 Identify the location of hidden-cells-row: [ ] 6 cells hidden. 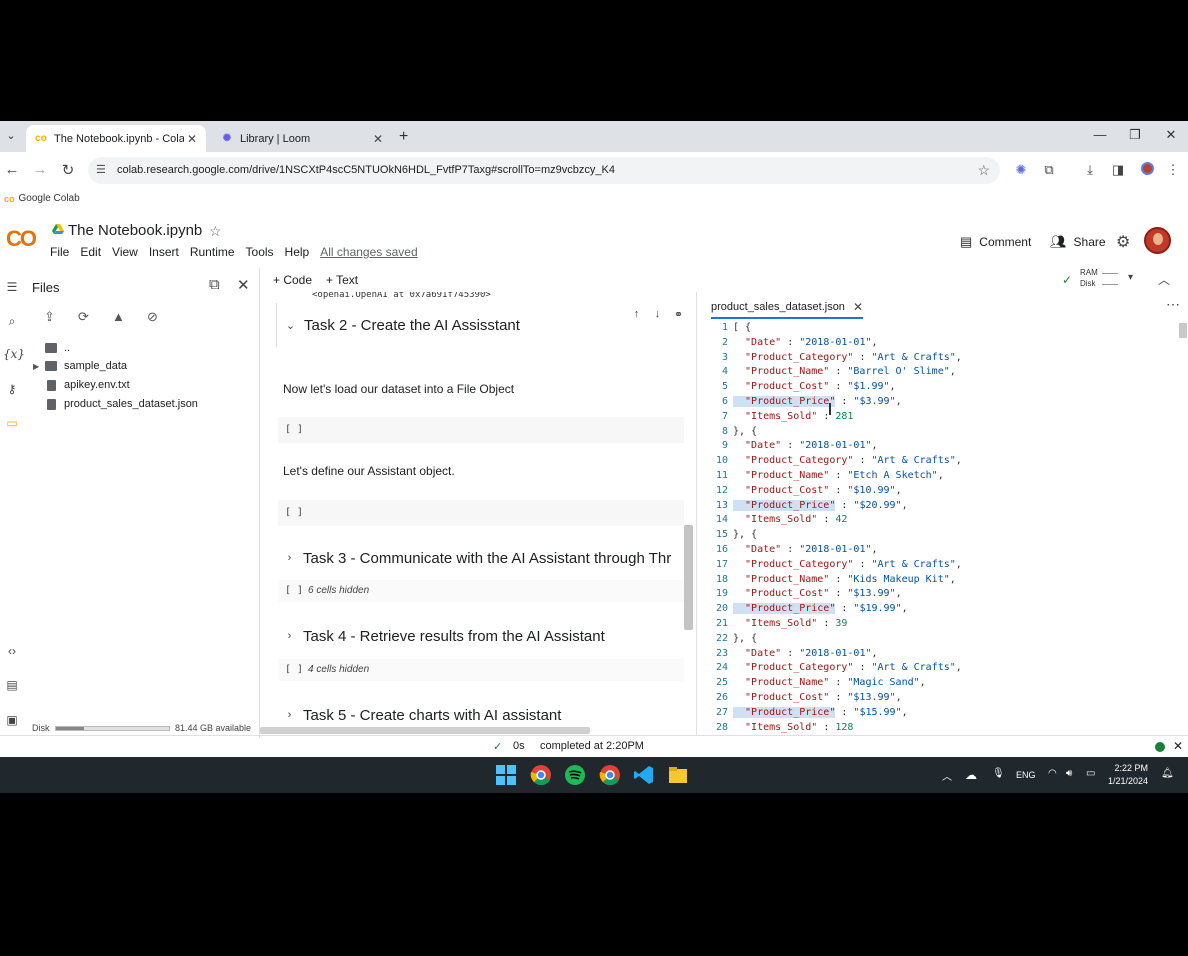
(481, 591).